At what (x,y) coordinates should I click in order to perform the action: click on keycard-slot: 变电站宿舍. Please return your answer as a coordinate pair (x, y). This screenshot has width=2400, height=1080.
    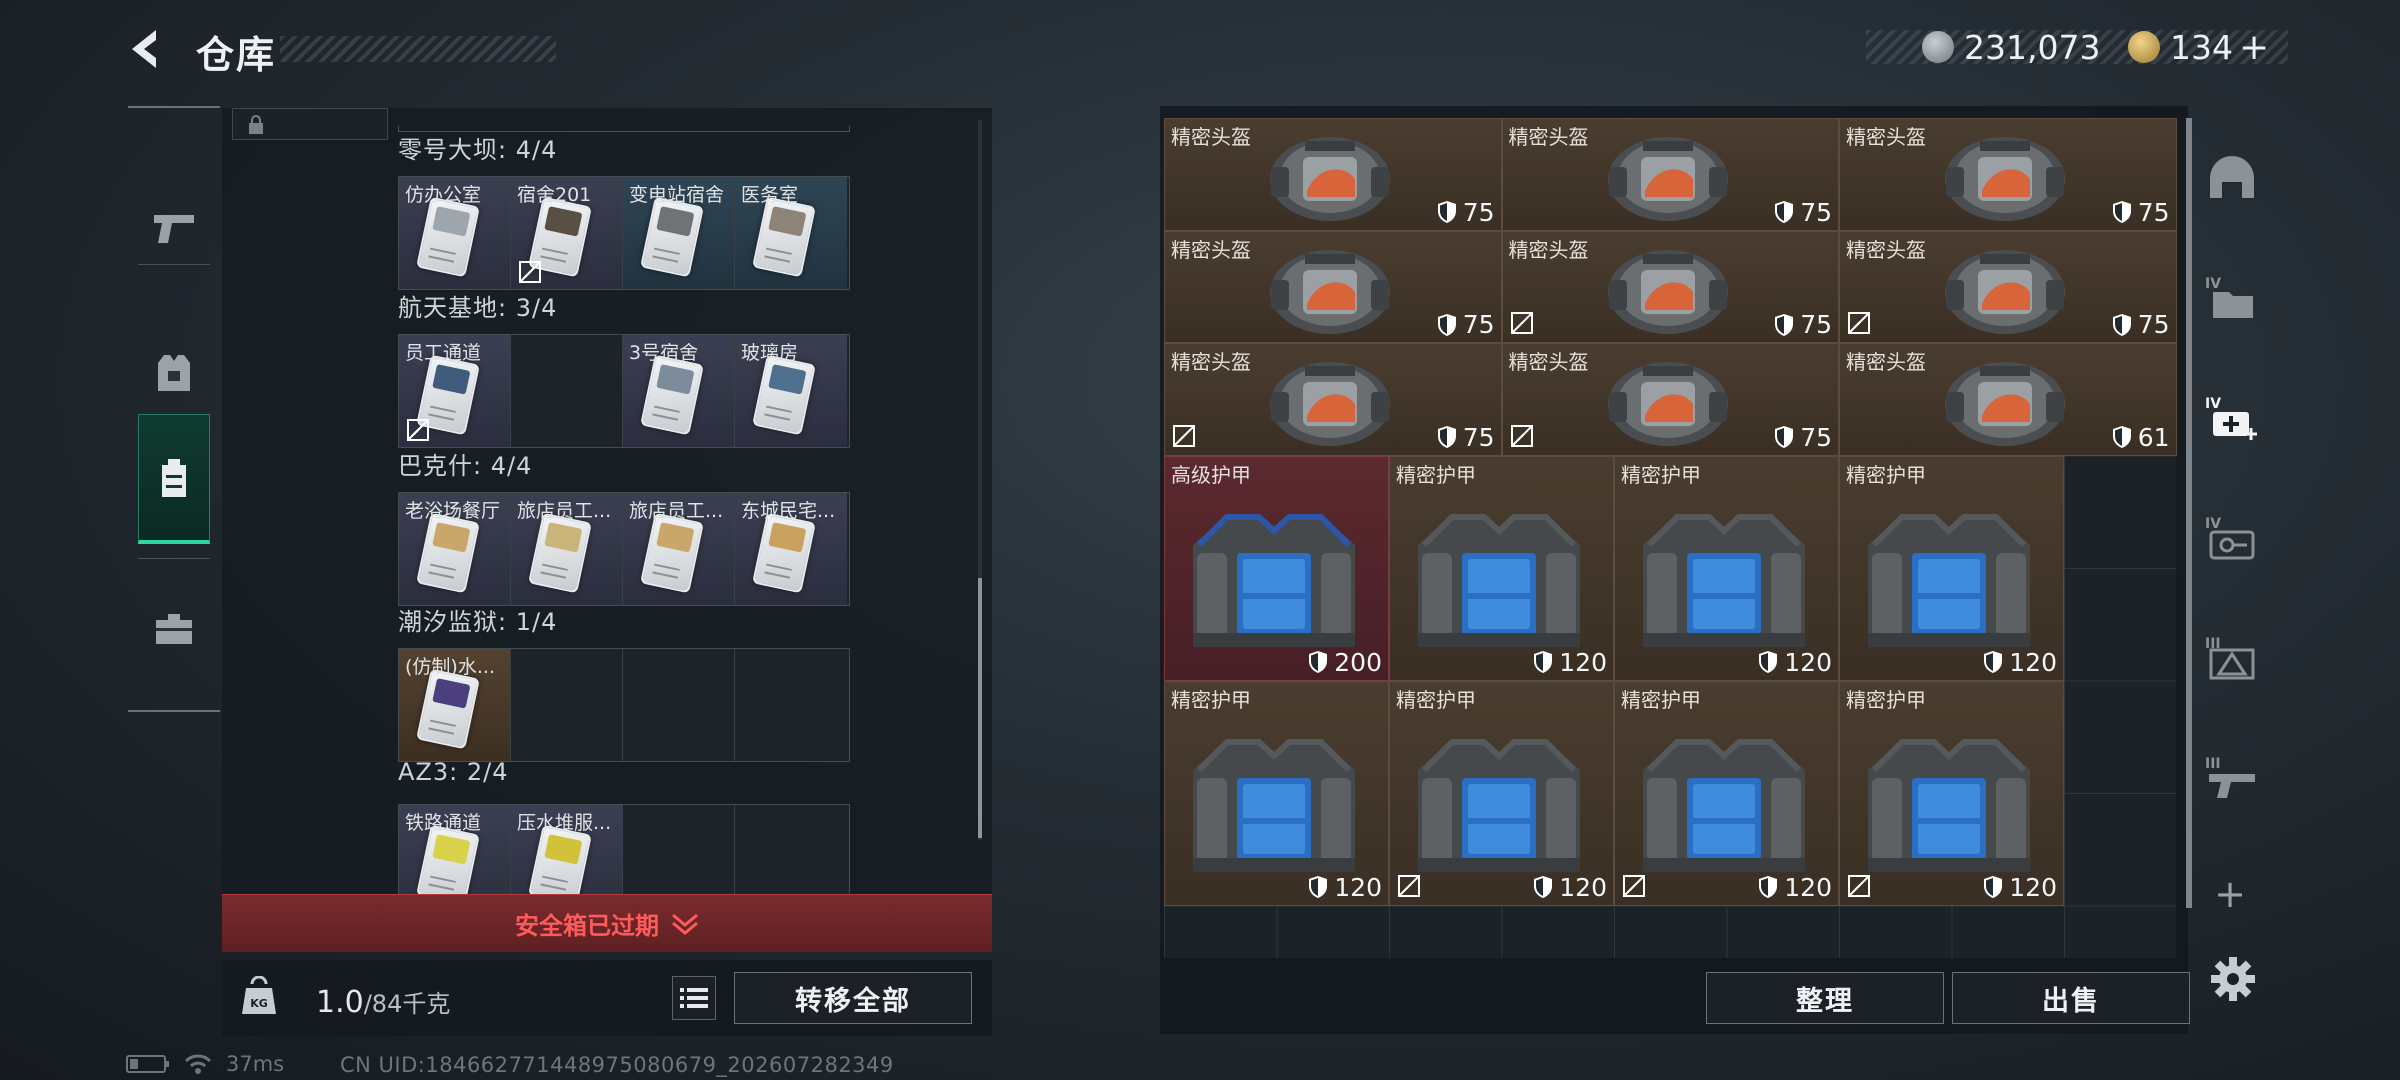
    Looking at the image, I should click on (679, 233).